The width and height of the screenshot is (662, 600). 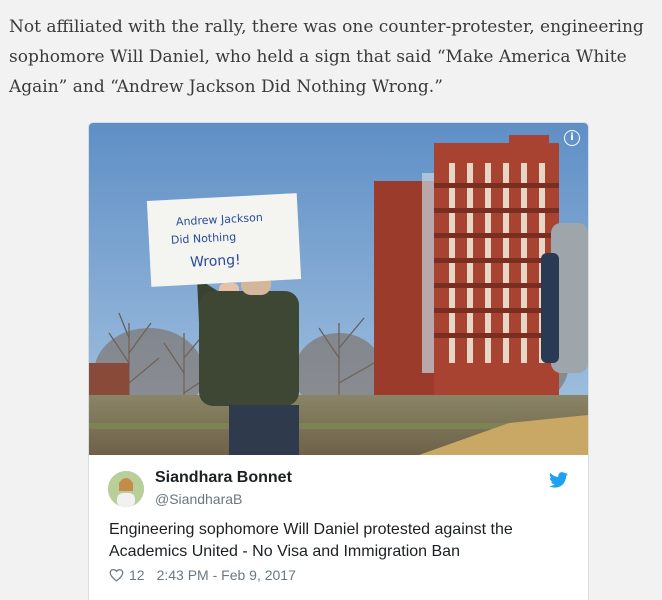 I want to click on like-count: 12, so click(x=137, y=575).